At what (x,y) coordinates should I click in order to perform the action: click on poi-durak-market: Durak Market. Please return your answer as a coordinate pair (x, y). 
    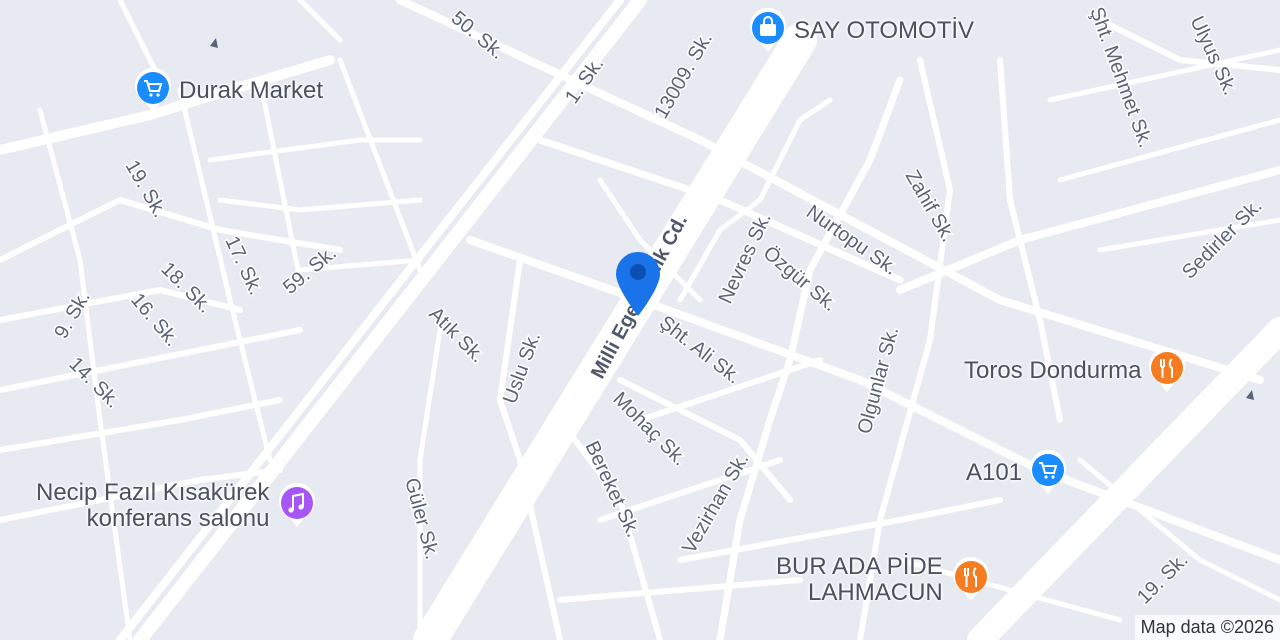
    Looking at the image, I should click on (228, 90).